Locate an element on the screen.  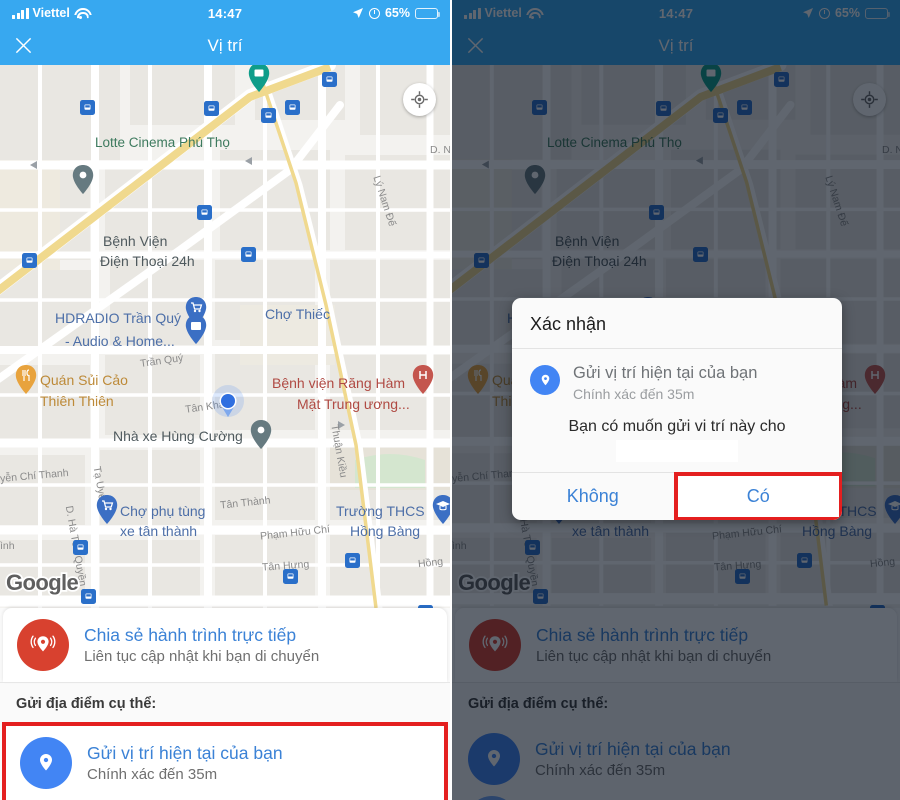
map-pin-school is located at coordinates (441, 509).